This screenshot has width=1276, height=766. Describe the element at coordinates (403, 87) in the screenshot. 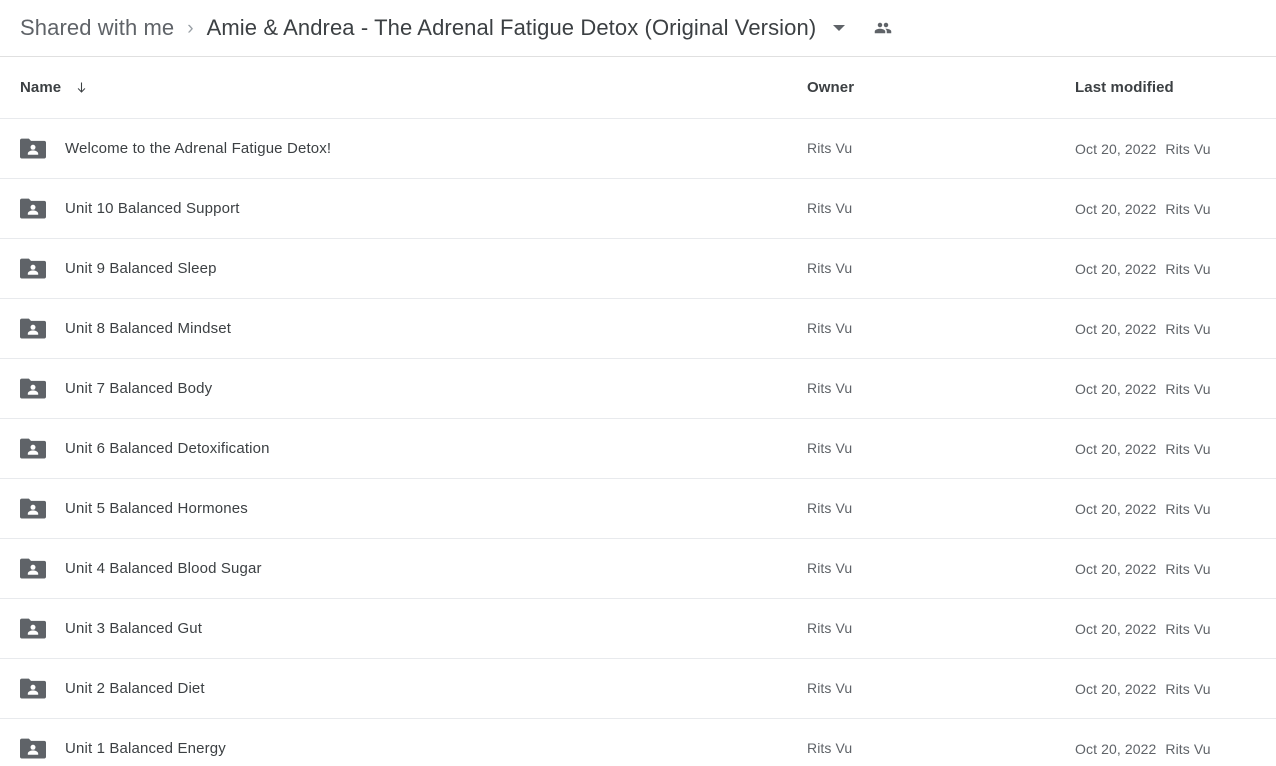

I see `column-header-name: Name` at that location.